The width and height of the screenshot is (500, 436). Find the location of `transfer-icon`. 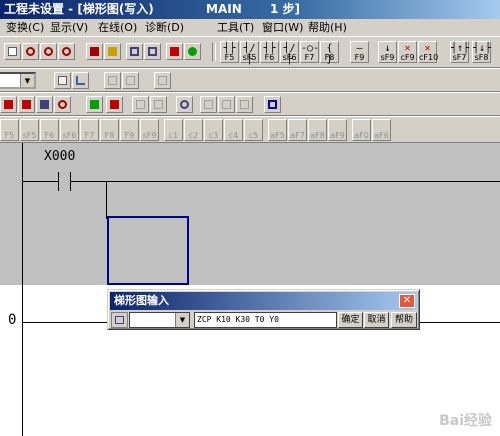

transfer-icon is located at coordinates (94, 104).